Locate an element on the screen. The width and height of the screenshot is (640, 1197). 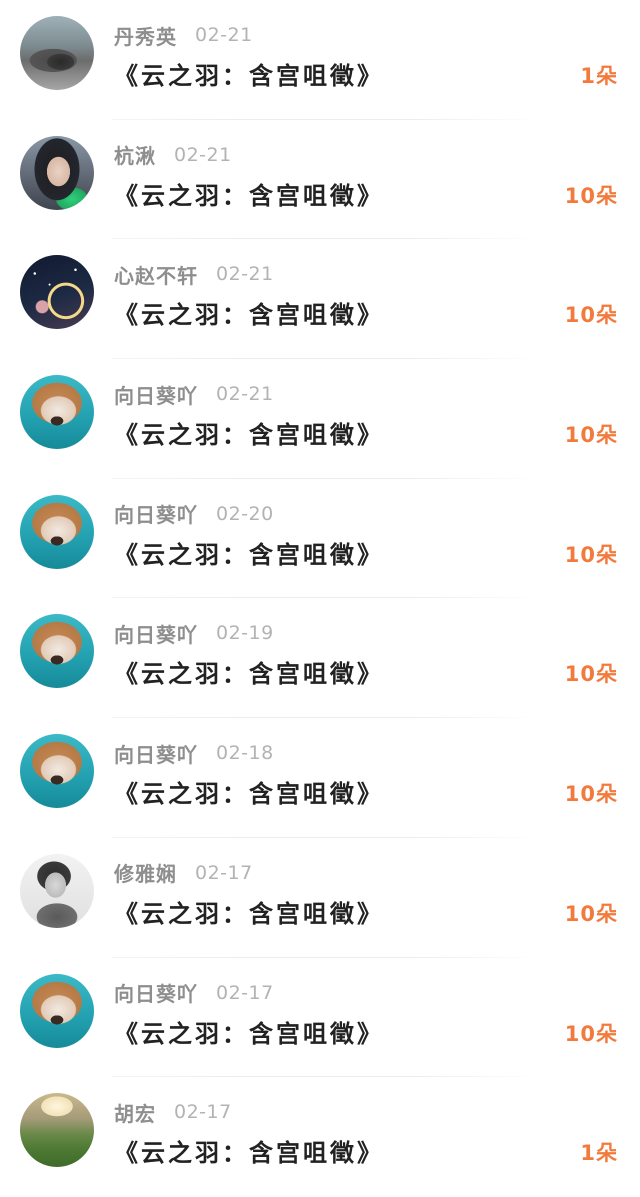
list-item: 心赵不轩 02-21 《云之羽：含宫咀徵》 10朵 is located at coordinates (320, 299).